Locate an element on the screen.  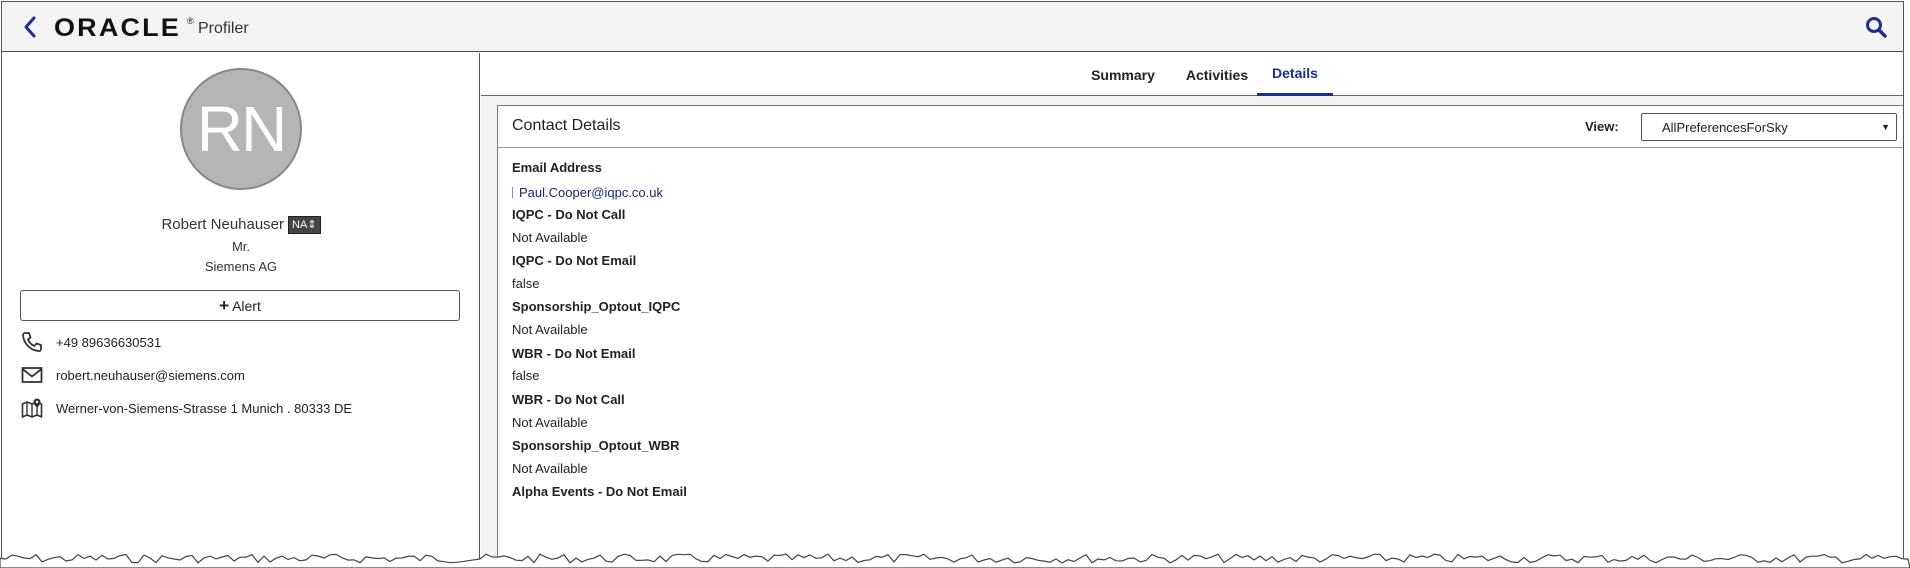
torn-edge-decoration is located at coordinates (955, 560).